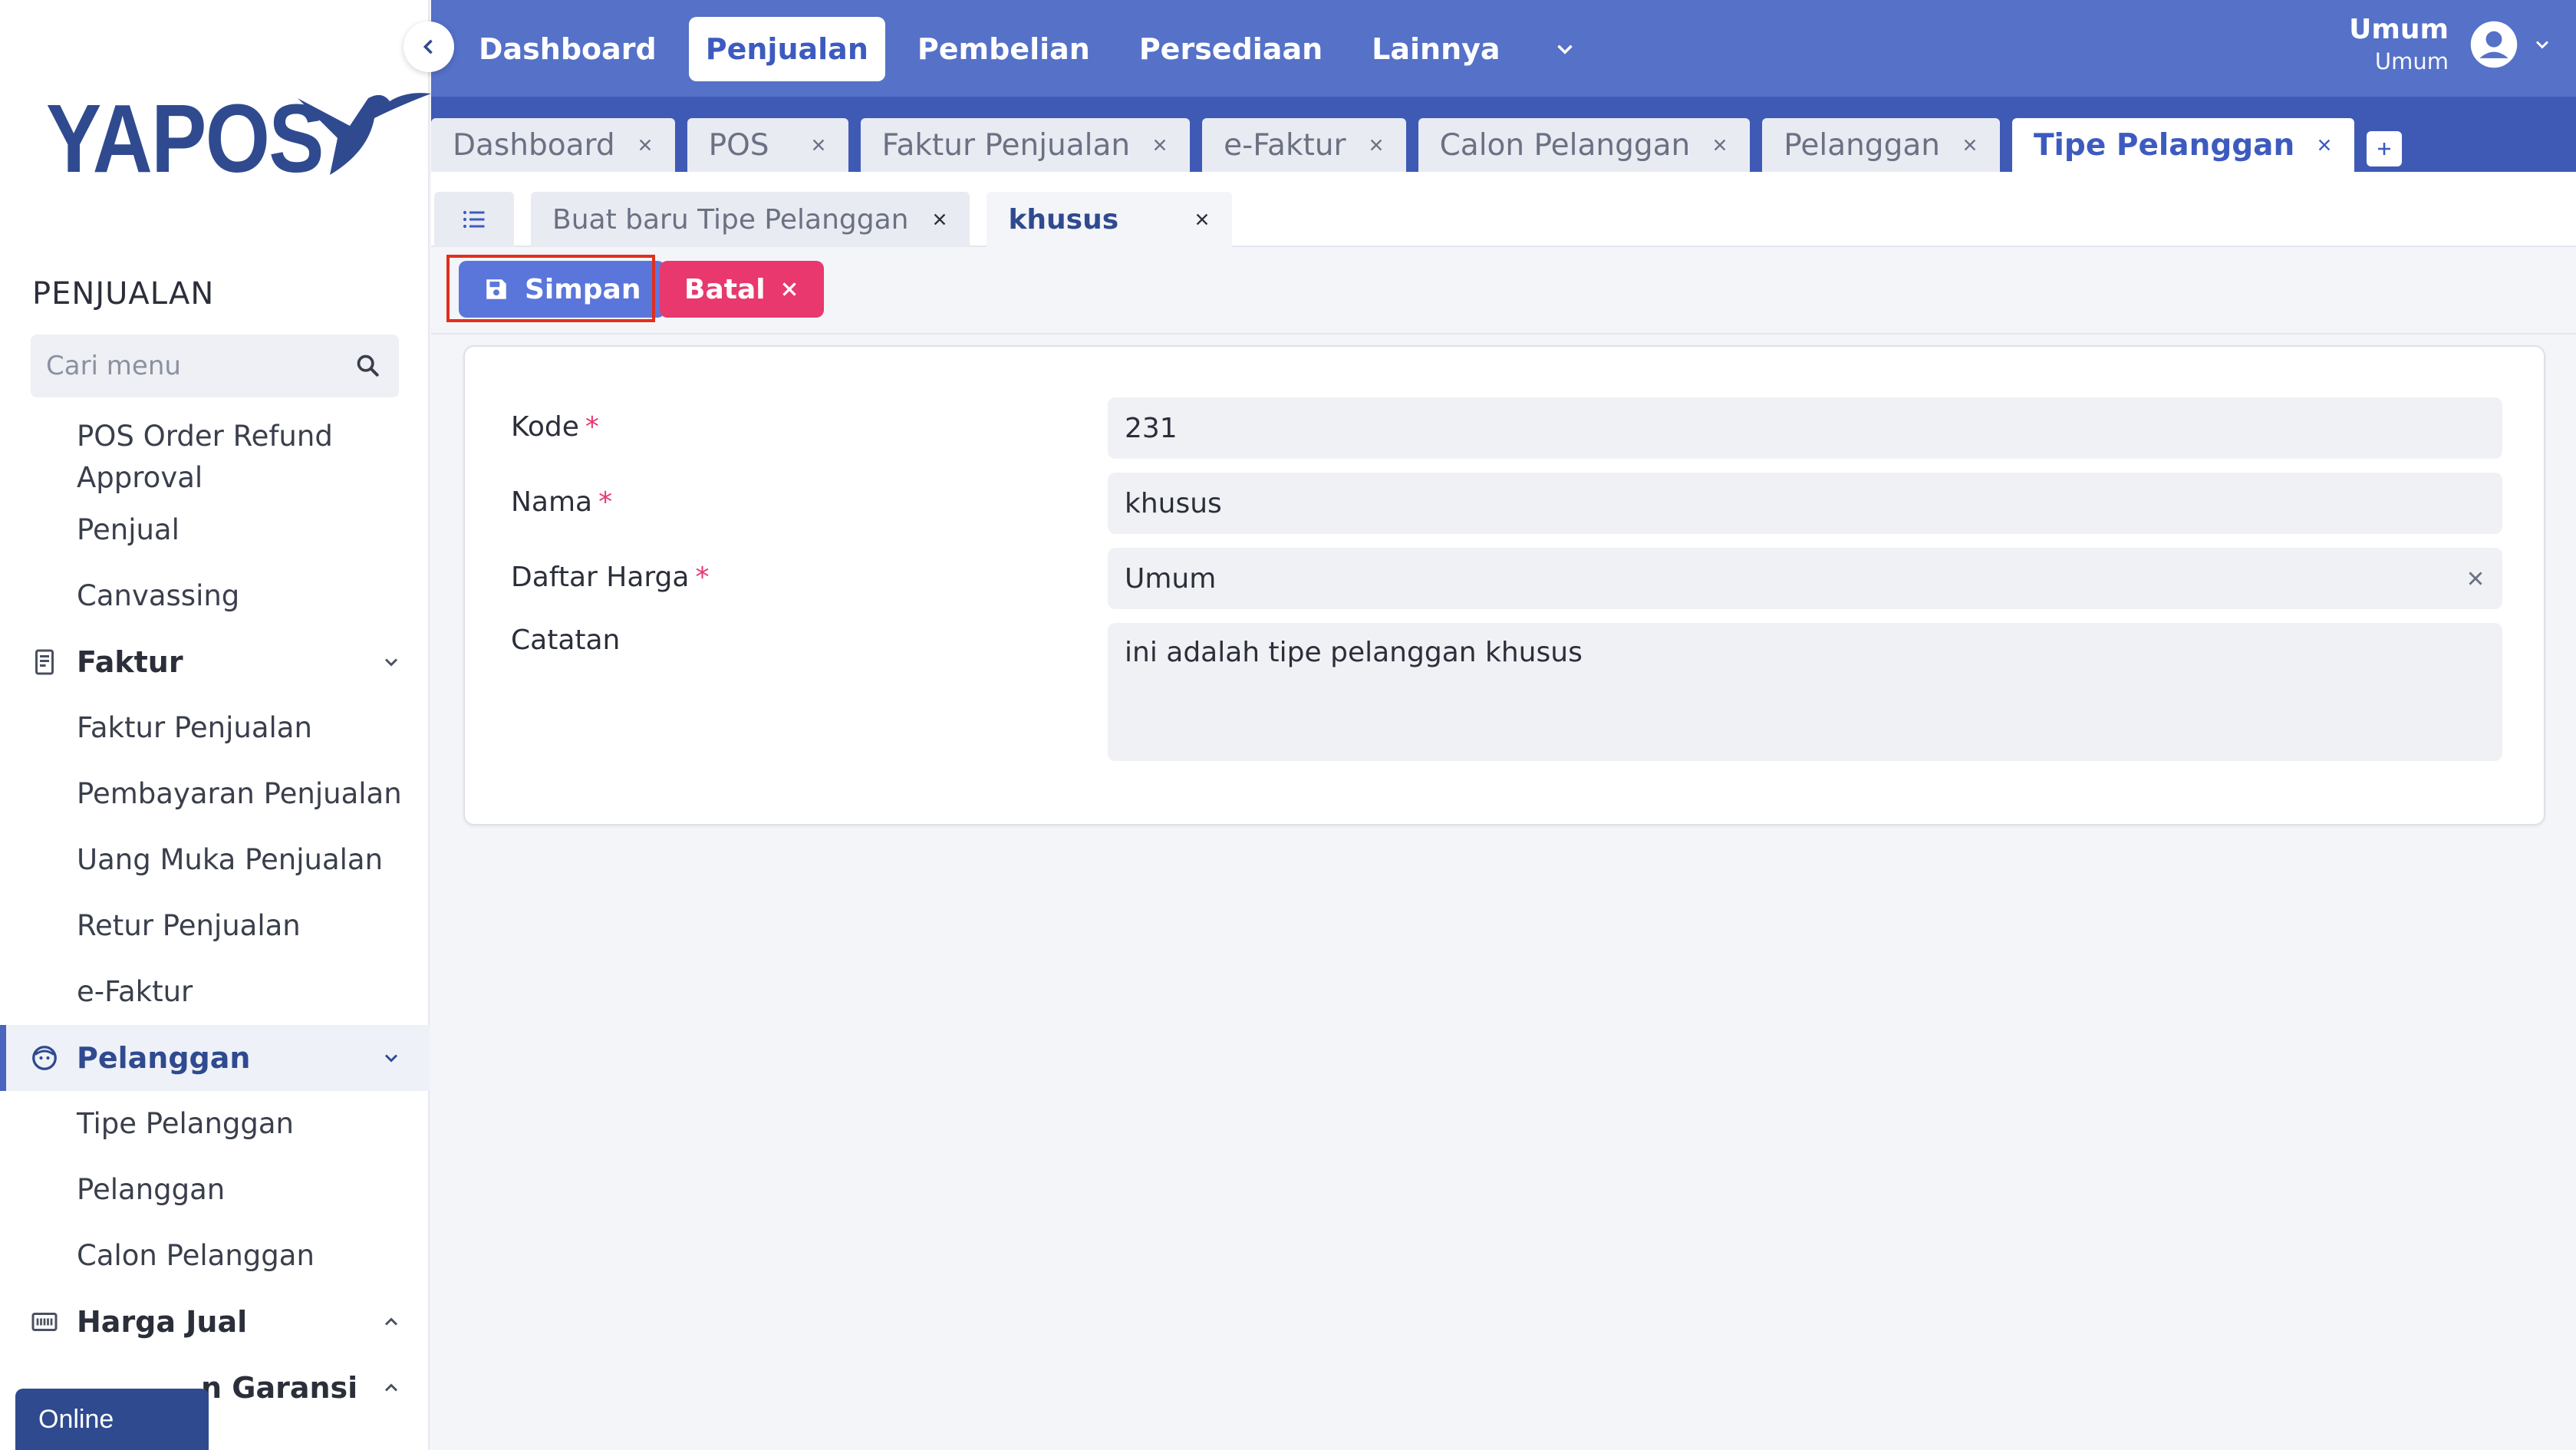 Image resolution: width=2576 pixels, height=1450 pixels. What do you see at coordinates (113, 366) in the screenshot?
I see `menu-search-placeholder: Cari menu` at bounding box center [113, 366].